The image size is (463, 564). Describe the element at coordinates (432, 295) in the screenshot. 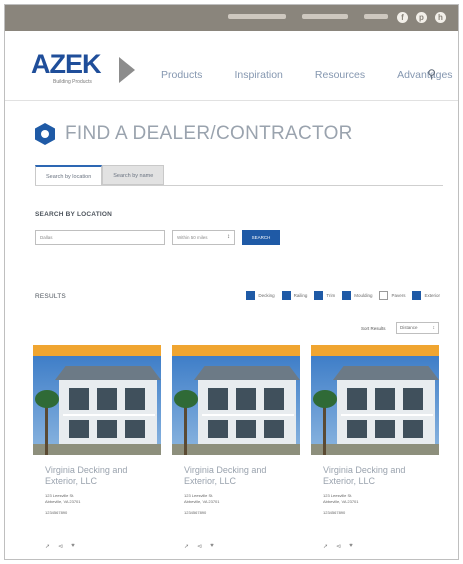

I see `filter-label: Exterior` at that location.